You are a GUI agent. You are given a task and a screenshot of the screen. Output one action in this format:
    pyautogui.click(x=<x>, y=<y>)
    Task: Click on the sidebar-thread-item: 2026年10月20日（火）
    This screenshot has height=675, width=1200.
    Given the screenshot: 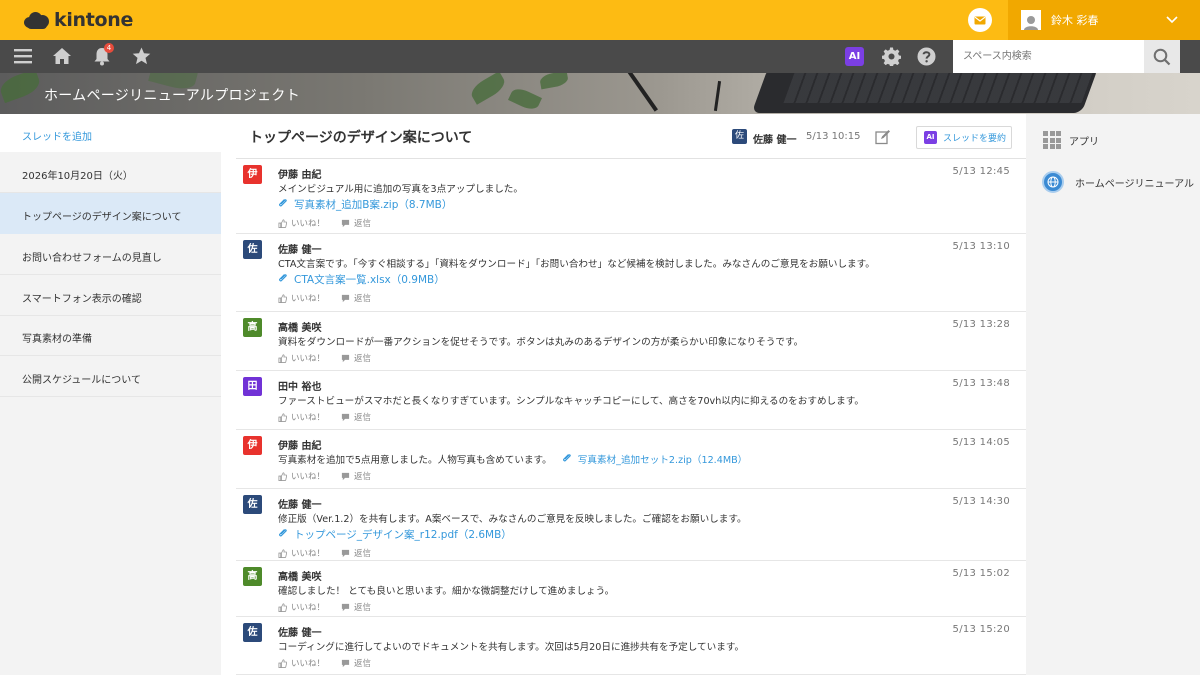 What is the action you would take?
    pyautogui.click(x=110, y=172)
    